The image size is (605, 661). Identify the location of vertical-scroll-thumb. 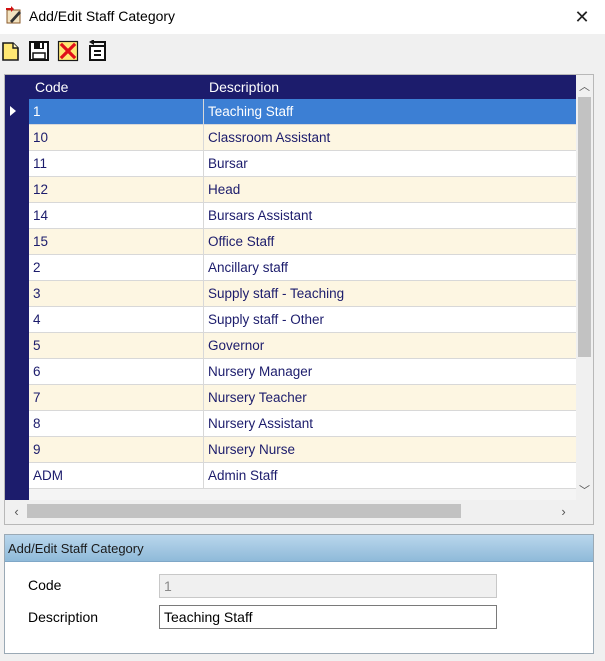
(584, 227).